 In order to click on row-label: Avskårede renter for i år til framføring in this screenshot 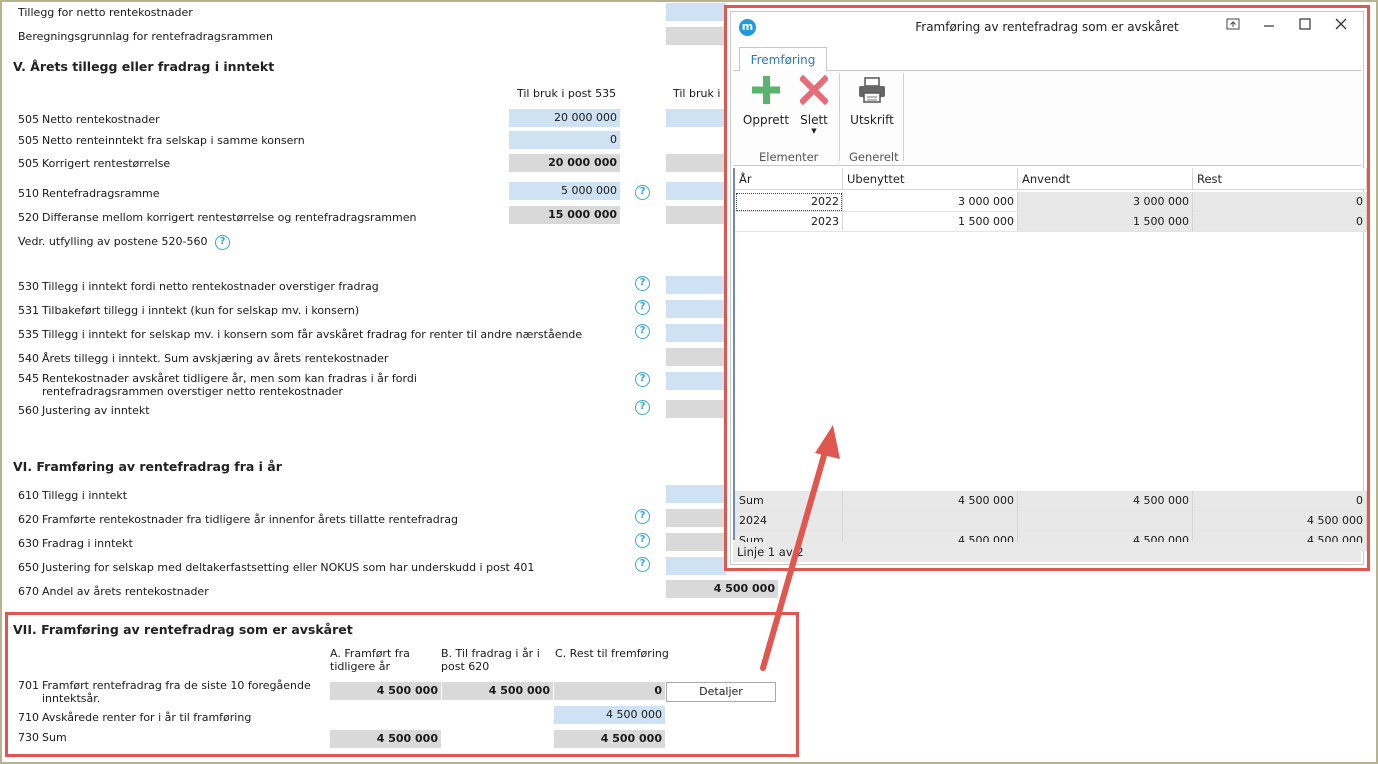, I will do `click(147, 717)`.